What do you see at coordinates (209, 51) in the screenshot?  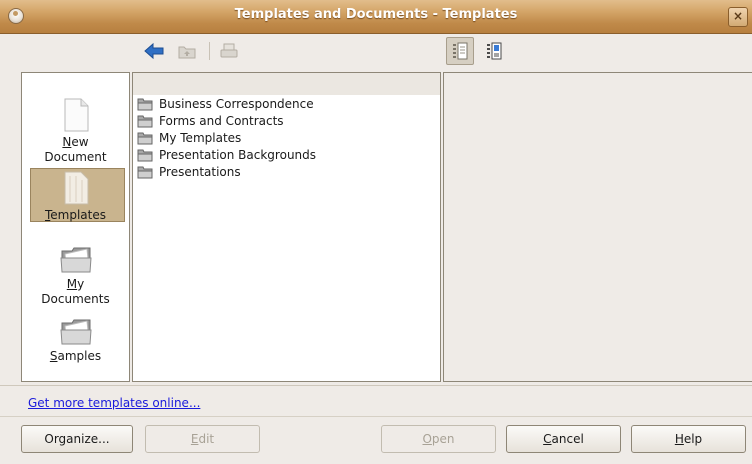 I see `toolbar-separator` at bounding box center [209, 51].